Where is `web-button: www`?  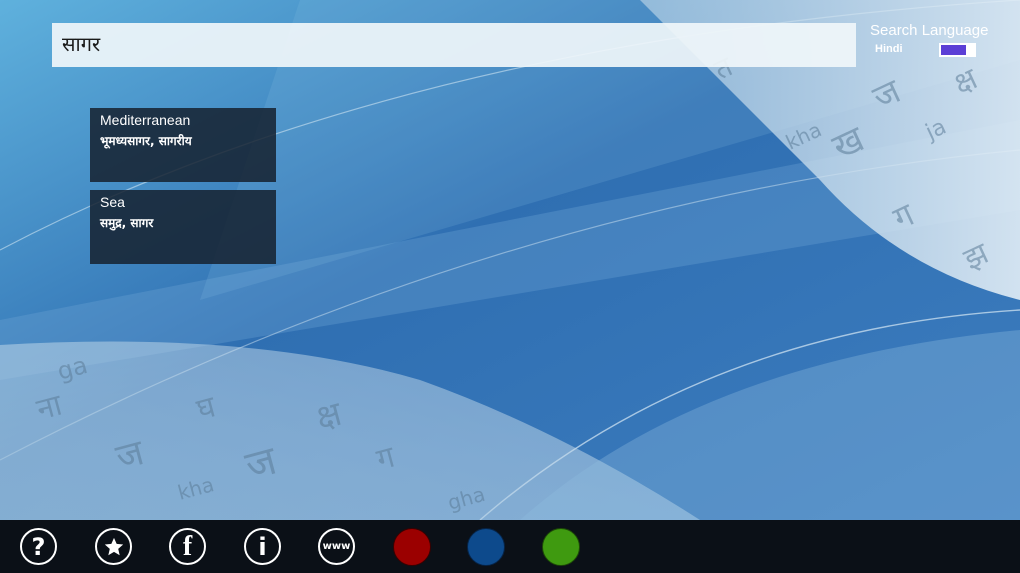 web-button: www is located at coordinates (336, 546).